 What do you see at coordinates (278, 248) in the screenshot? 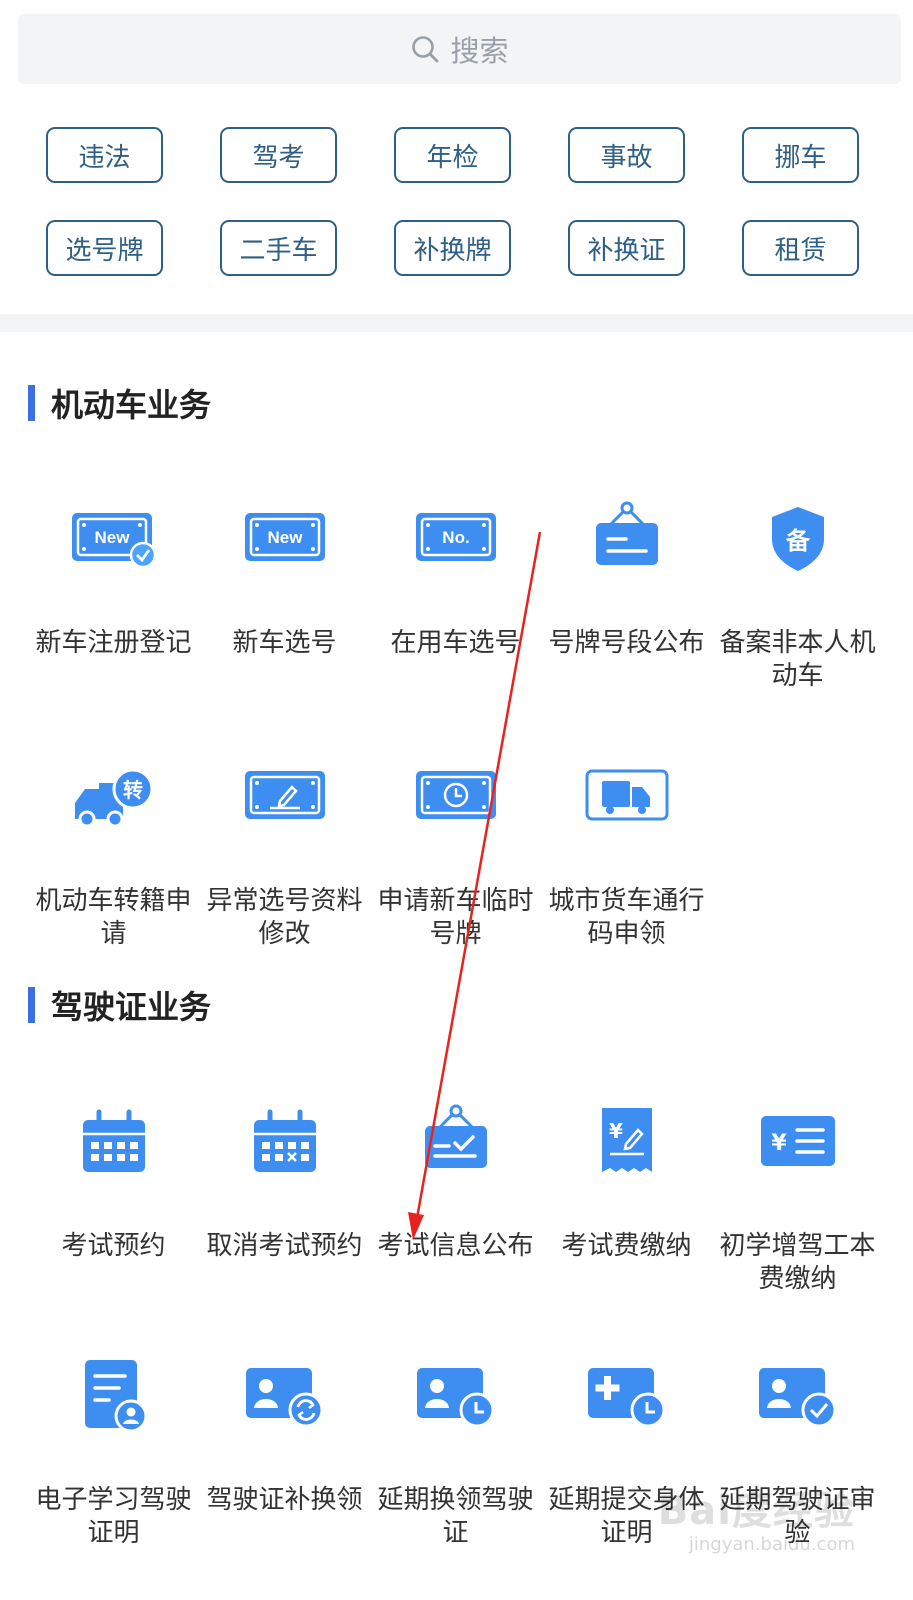
I see `quick-tag-ershouche: 二手车` at bounding box center [278, 248].